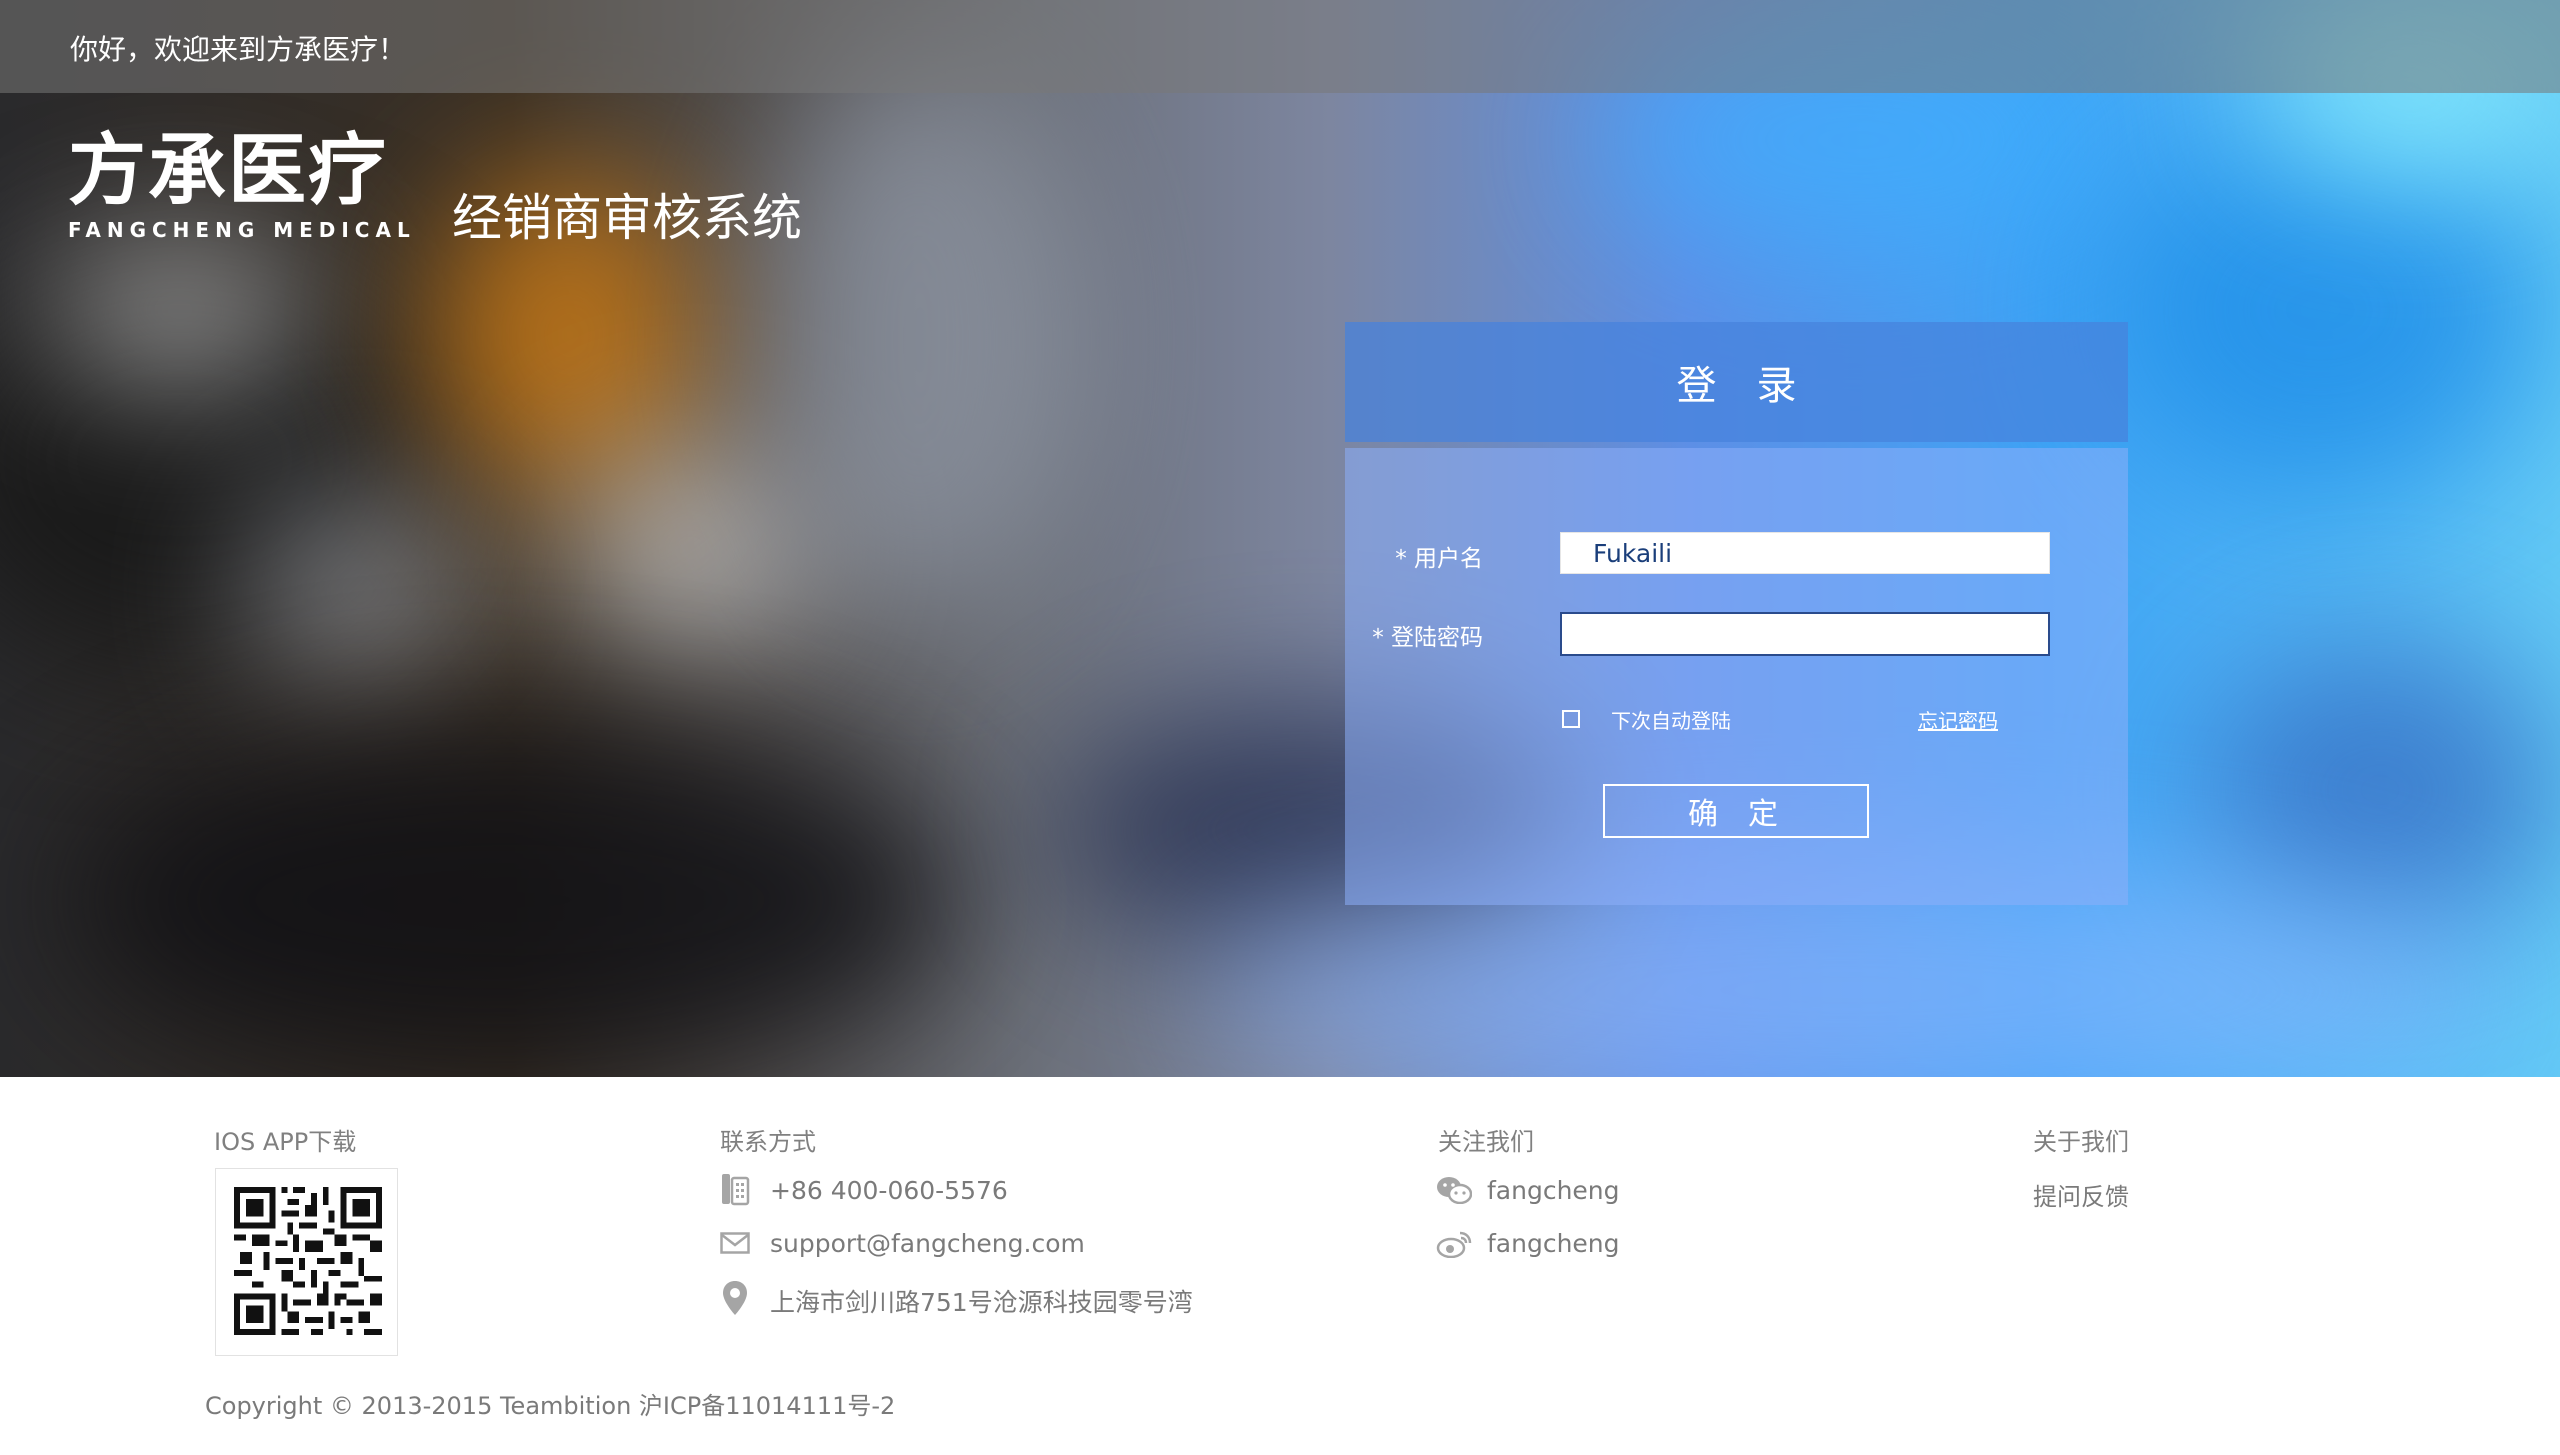 The width and height of the screenshot is (2560, 1455). What do you see at coordinates (228, 170) in the screenshot?
I see `logo-chinese-name: 方承医疗` at bounding box center [228, 170].